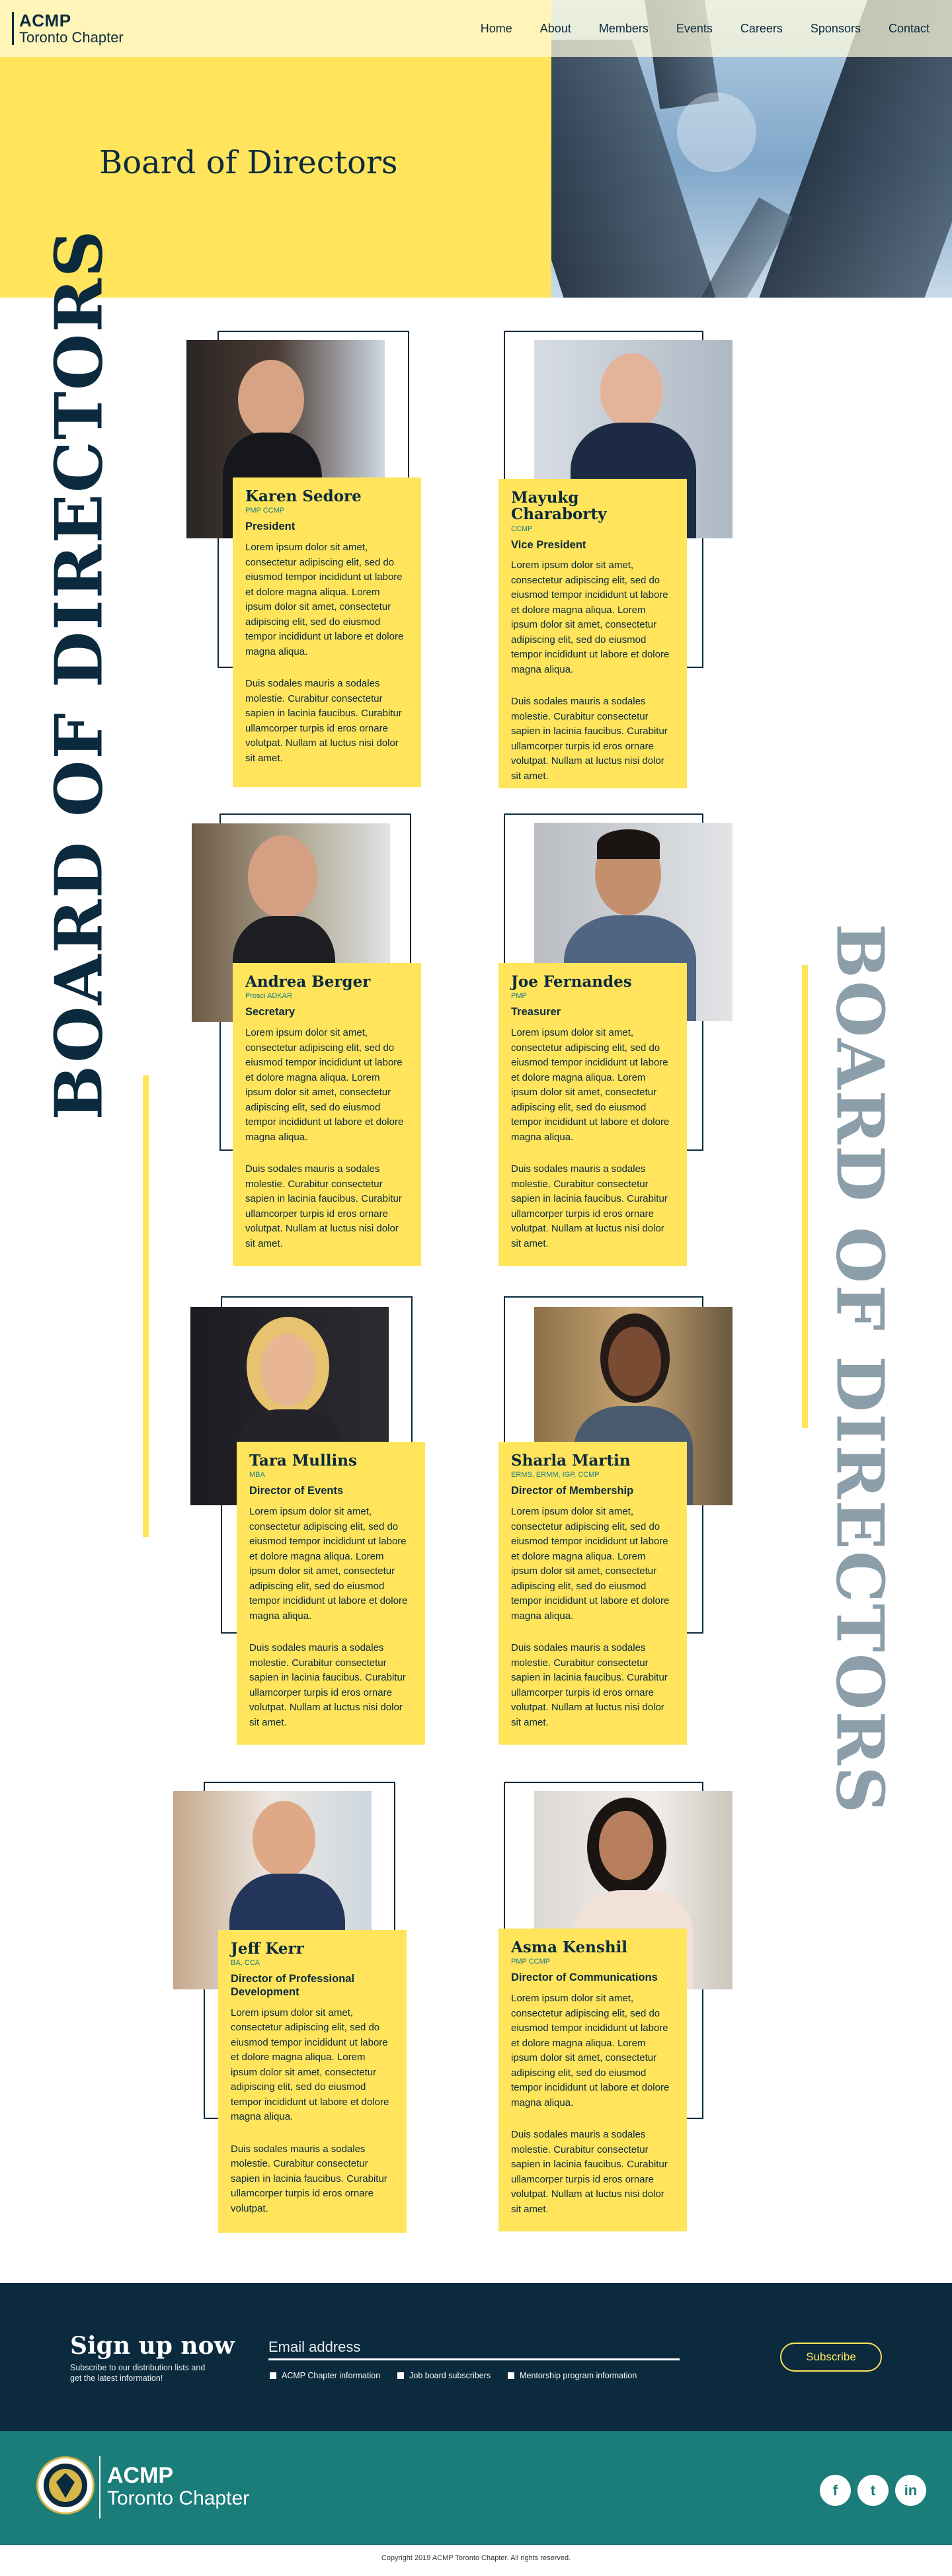  What do you see at coordinates (267, 1949) in the screenshot?
I see `member-name: Jeff Kerr` at bounding box center [267, 1949].